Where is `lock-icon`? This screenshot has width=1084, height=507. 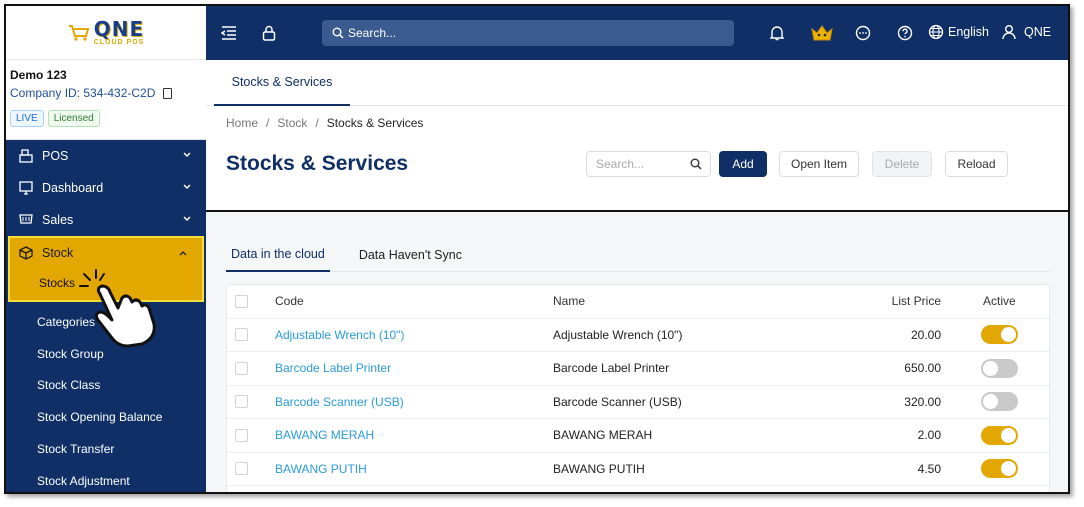 lock-icon is located at coordinates (269, 33).